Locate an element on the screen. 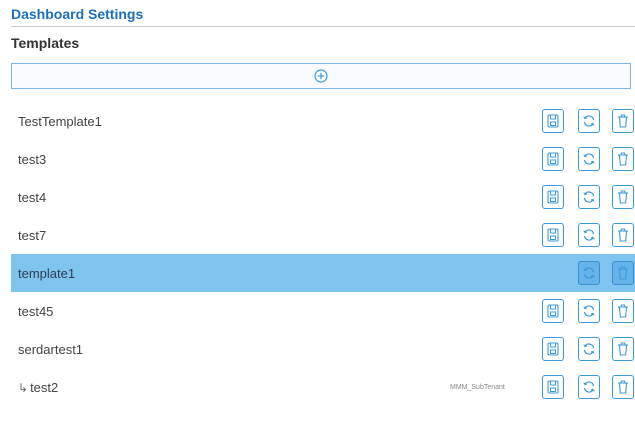  template-name: test45 is located at coordinates (35, 311).